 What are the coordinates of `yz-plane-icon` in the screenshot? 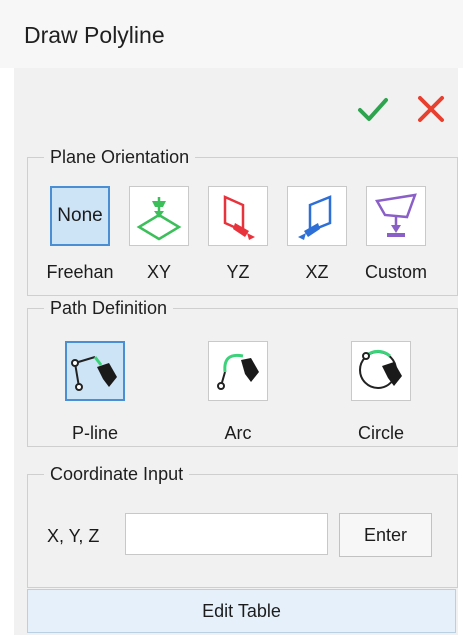 It's located at (239, 217).